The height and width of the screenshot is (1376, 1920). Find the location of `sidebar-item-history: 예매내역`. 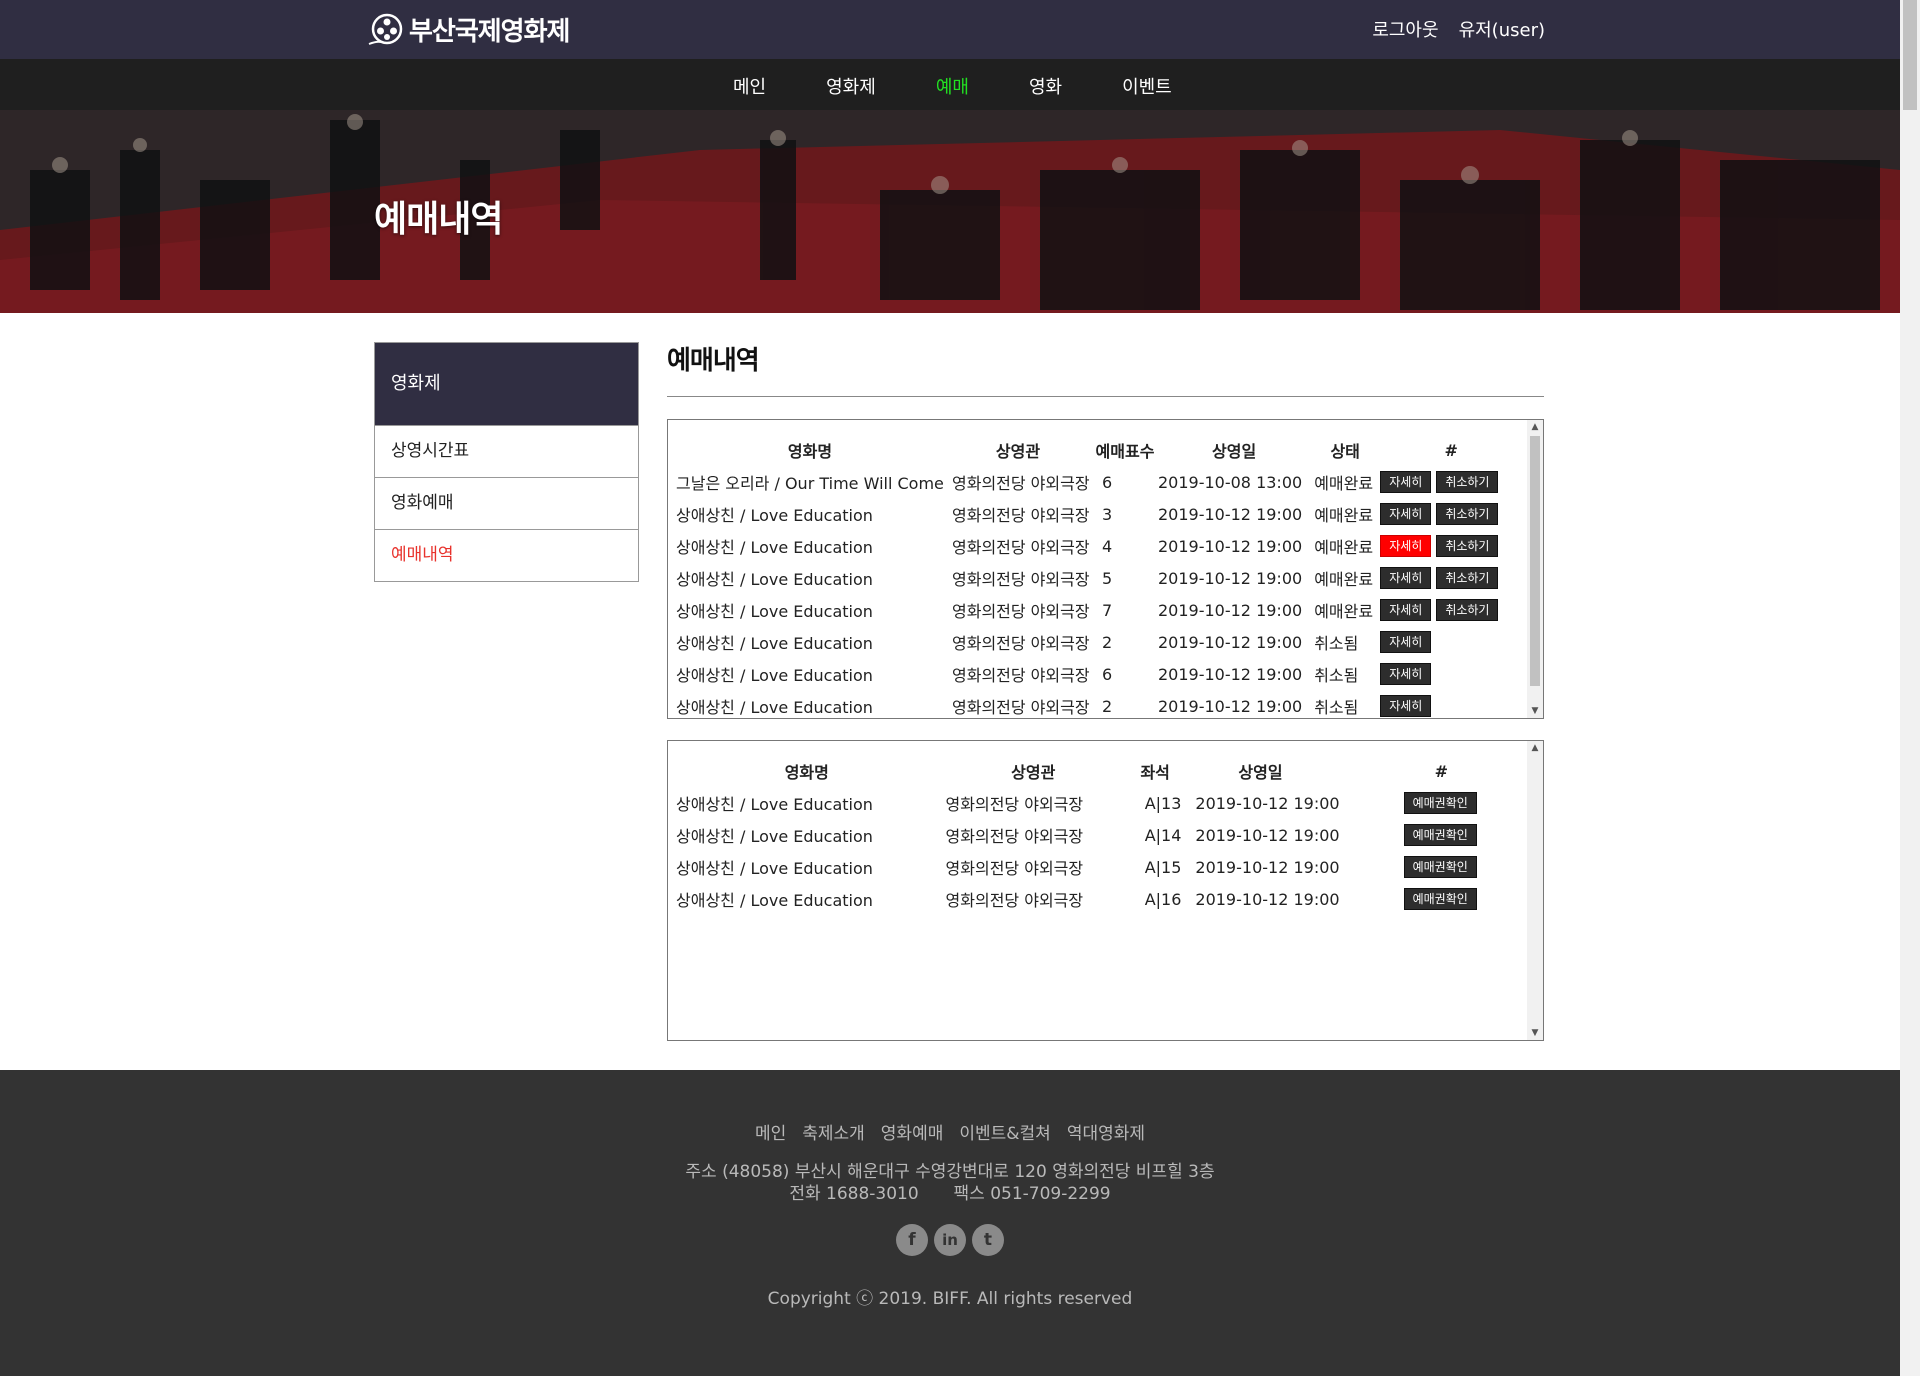

sidebar-item-history: 예매내역 is located at coordinates (506, 555).